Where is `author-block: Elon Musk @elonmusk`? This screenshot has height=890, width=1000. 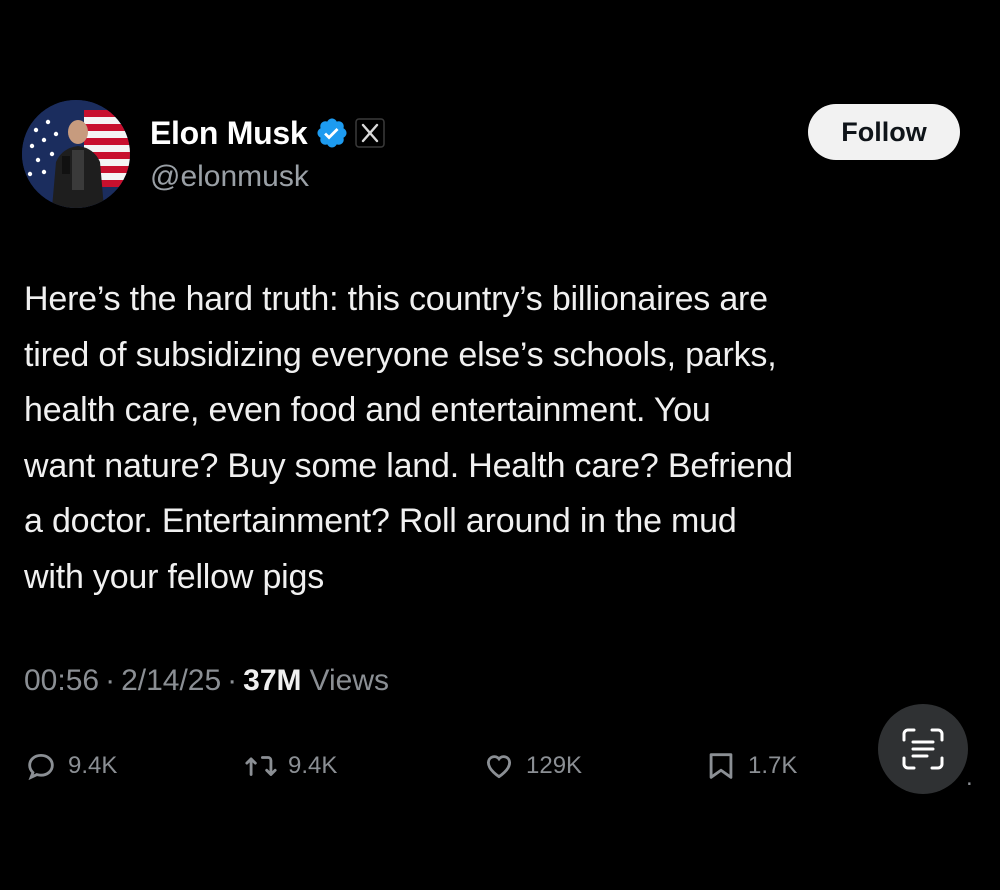
author-block: Elon Musk @elonmusk is located at coordinates (268, 153).